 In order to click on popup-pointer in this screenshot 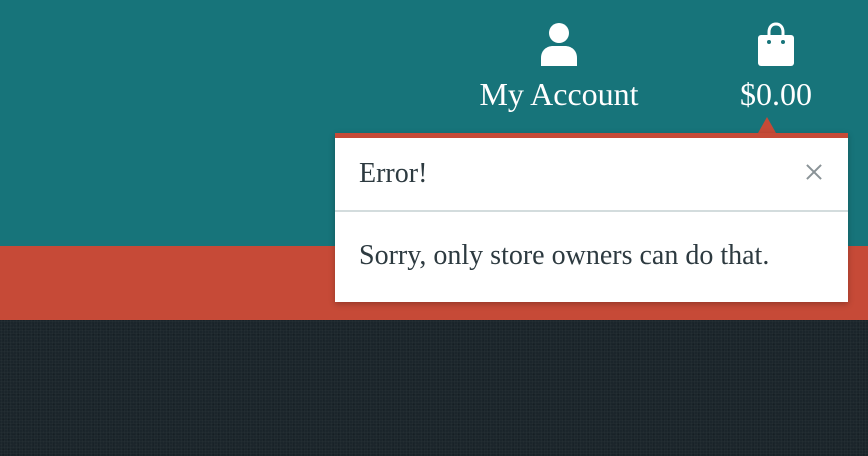, I will do `click(767, 125)`.